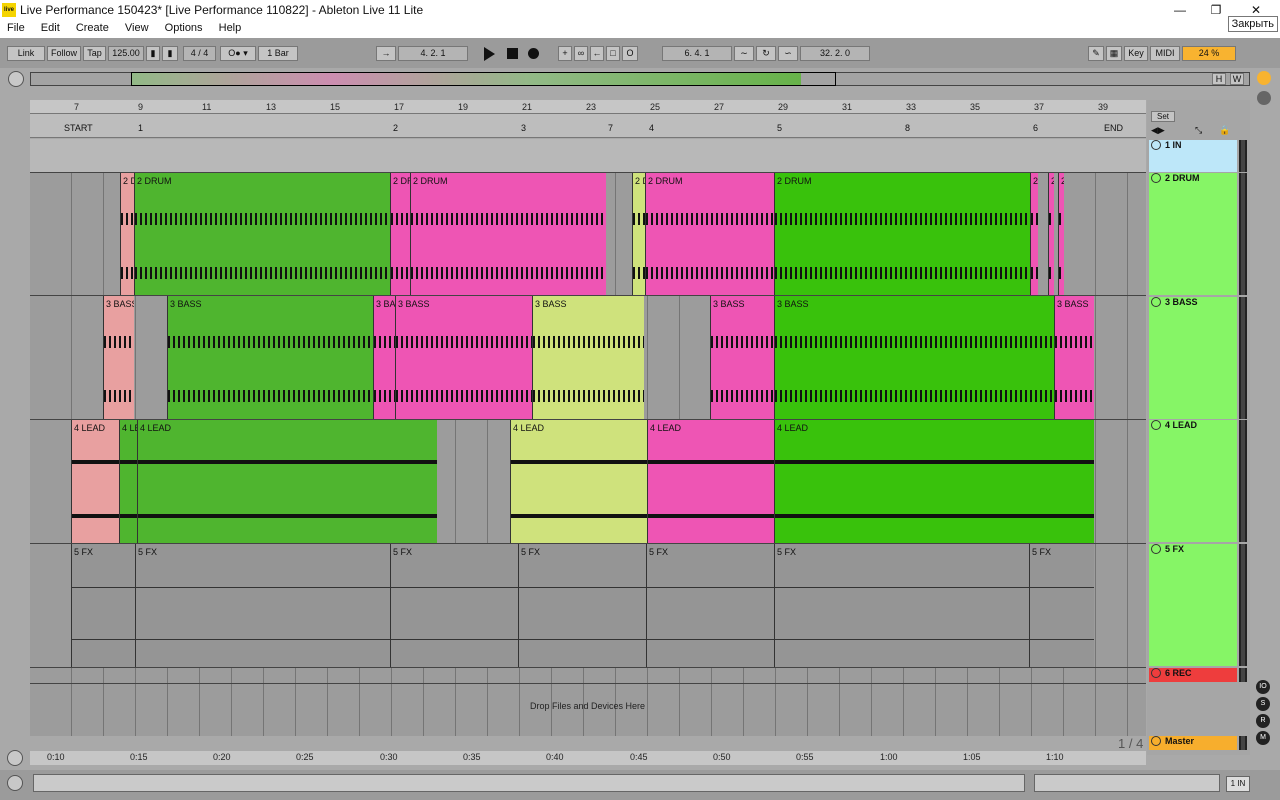 The width and height of the screenshot is (1280, 800). What do you see at coordinates (1193, 234) in the screenshot?
I see `track-header-2-drum: 2 DRUM` at bounding box center [1193, 234].